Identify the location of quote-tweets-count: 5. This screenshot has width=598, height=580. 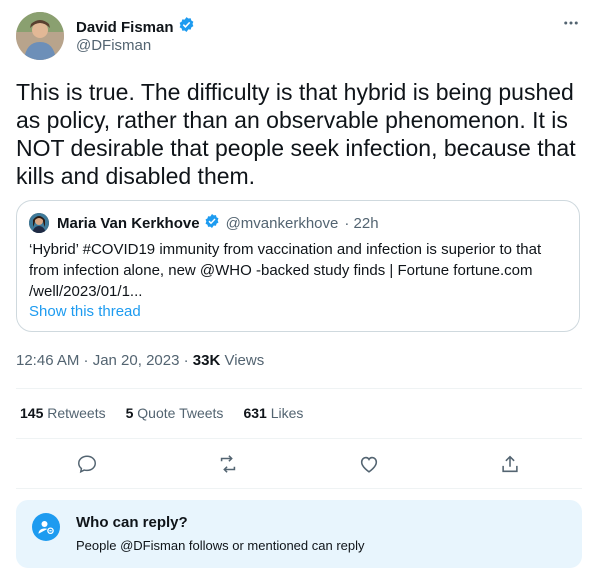
(129, 413).